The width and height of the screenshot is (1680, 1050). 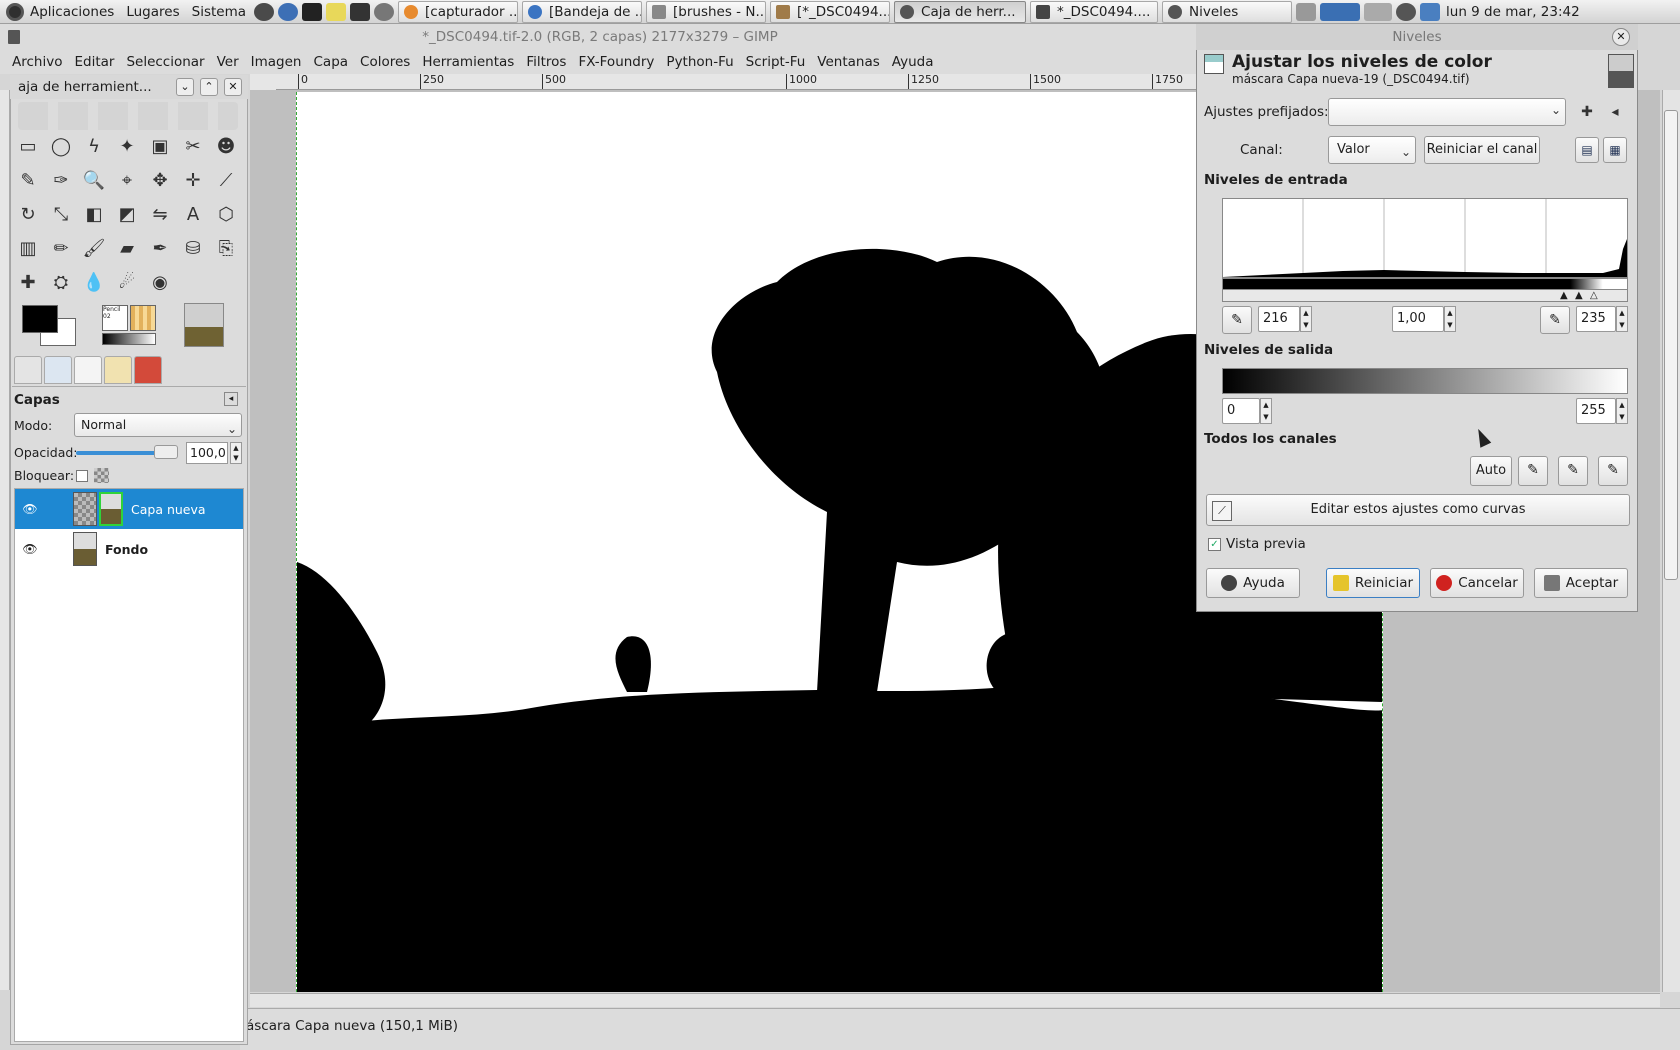 What do you see at coordinates (1430, 11) in the screenshot?
I see `network-icon` at bounding box center [1430, 11].